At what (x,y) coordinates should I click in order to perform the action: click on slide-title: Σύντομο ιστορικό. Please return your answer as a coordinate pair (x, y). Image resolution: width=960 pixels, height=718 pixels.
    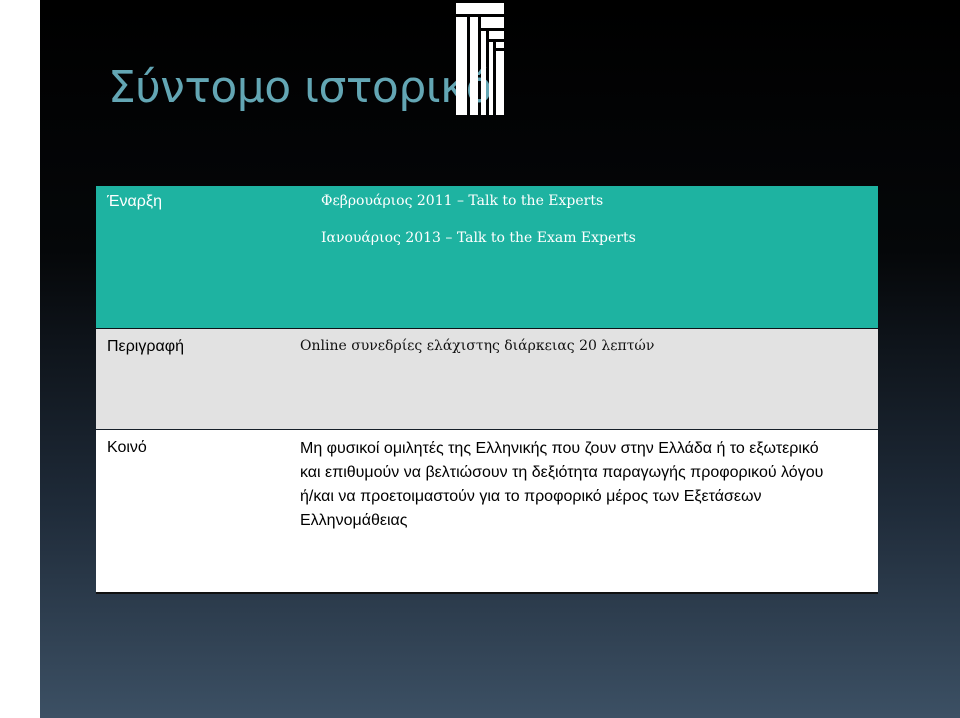
    Looking at the image, I should click on (300, 87).